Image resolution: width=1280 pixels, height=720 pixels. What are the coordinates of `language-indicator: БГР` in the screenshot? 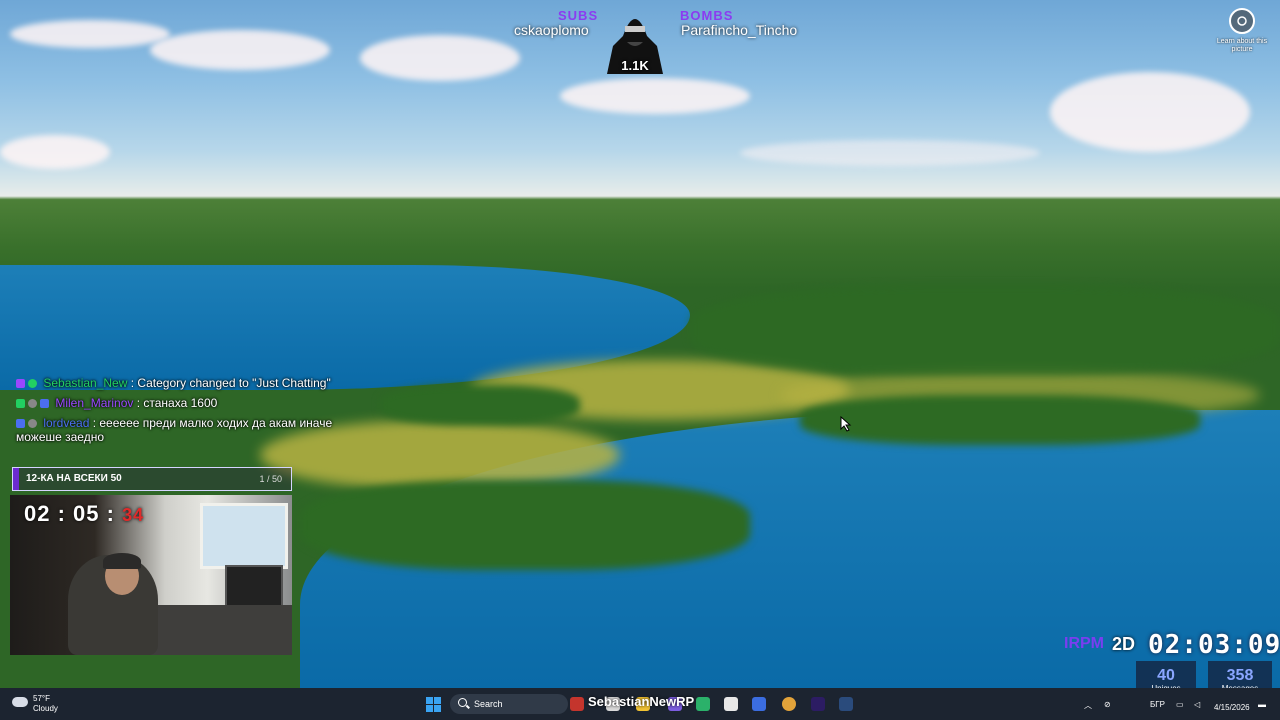 It's located at (1157, 704).